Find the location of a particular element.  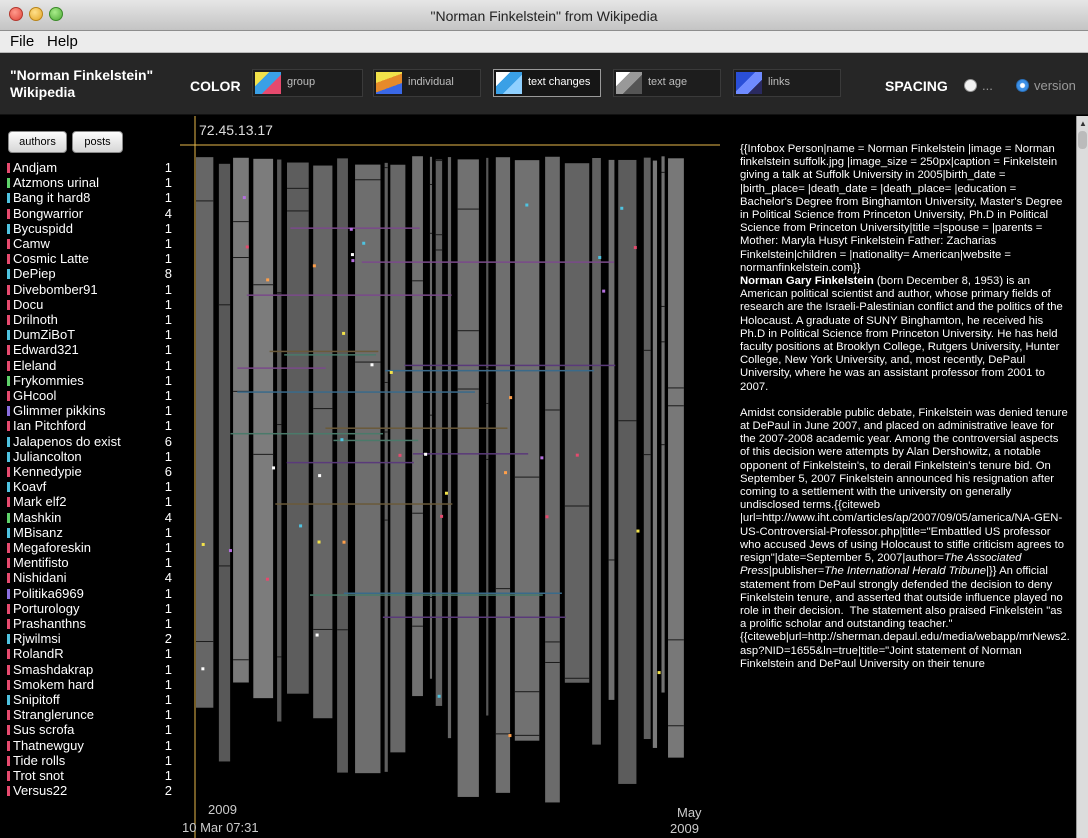

author-row: Megaforeskin 1 is located at coordinates (90, 547).